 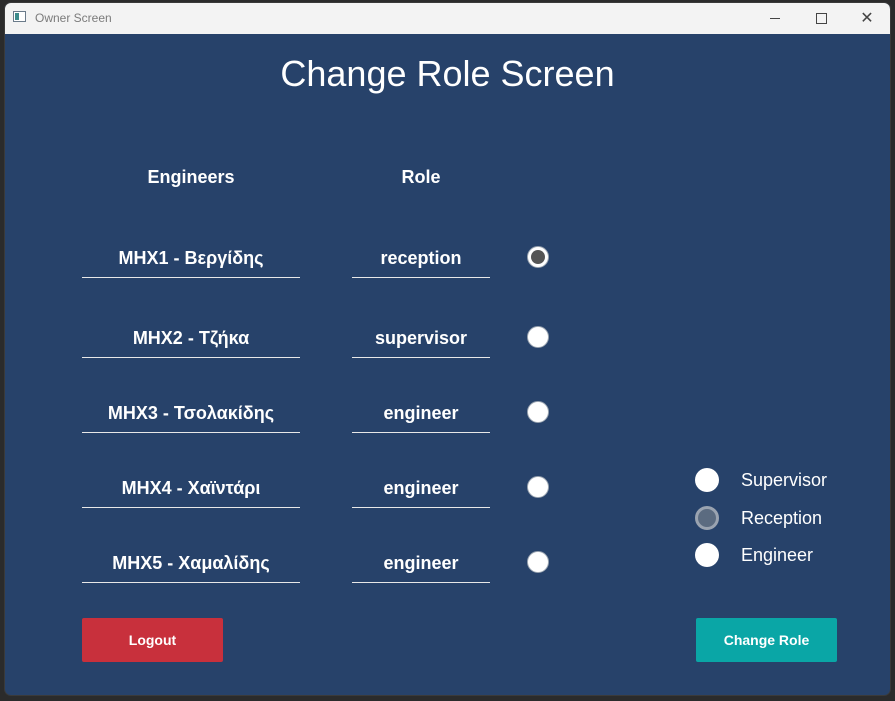 I want to click on engineers-header: Engineers, so click(x=191, y=177).